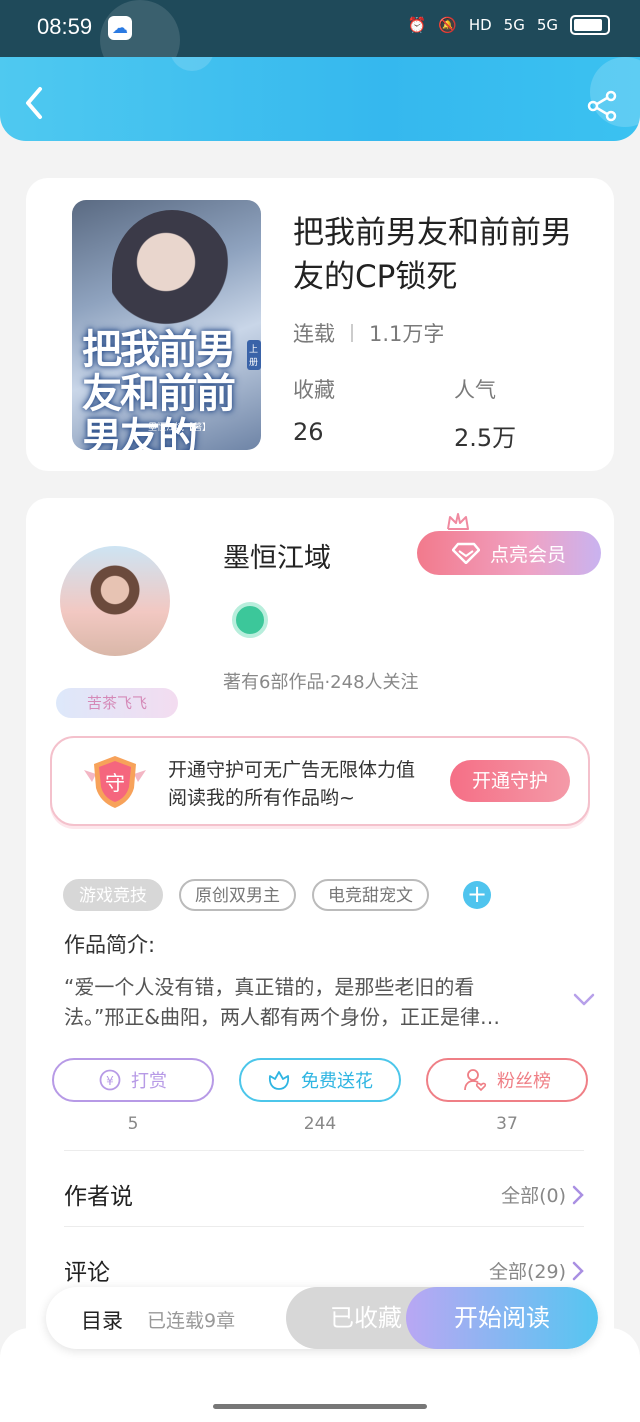  What do you see at coordinates (35, 103) in the screenshot?
I see `back-arrow-icon` at bounding box center [35, 103].